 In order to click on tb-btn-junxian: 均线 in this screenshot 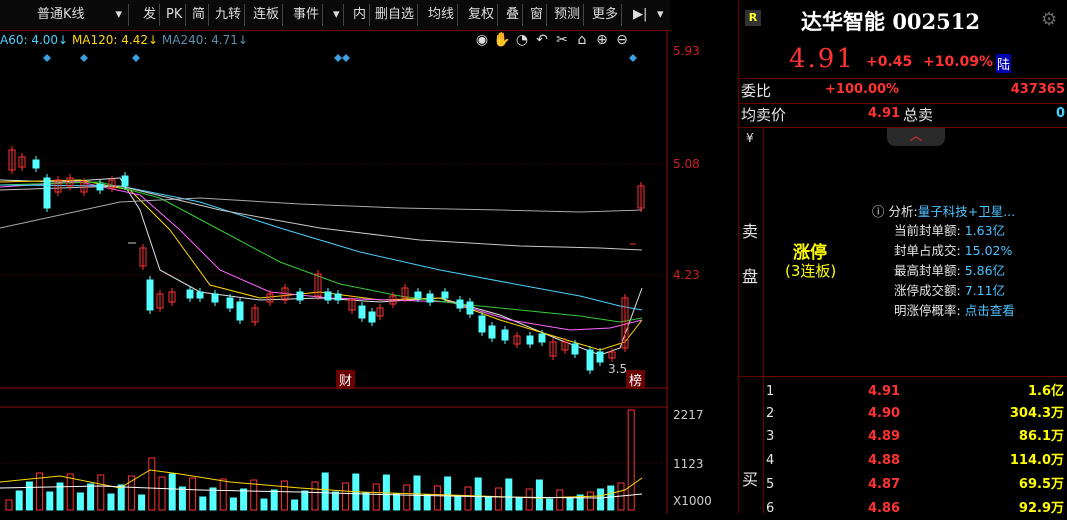, I will do `click(442, 15)`.